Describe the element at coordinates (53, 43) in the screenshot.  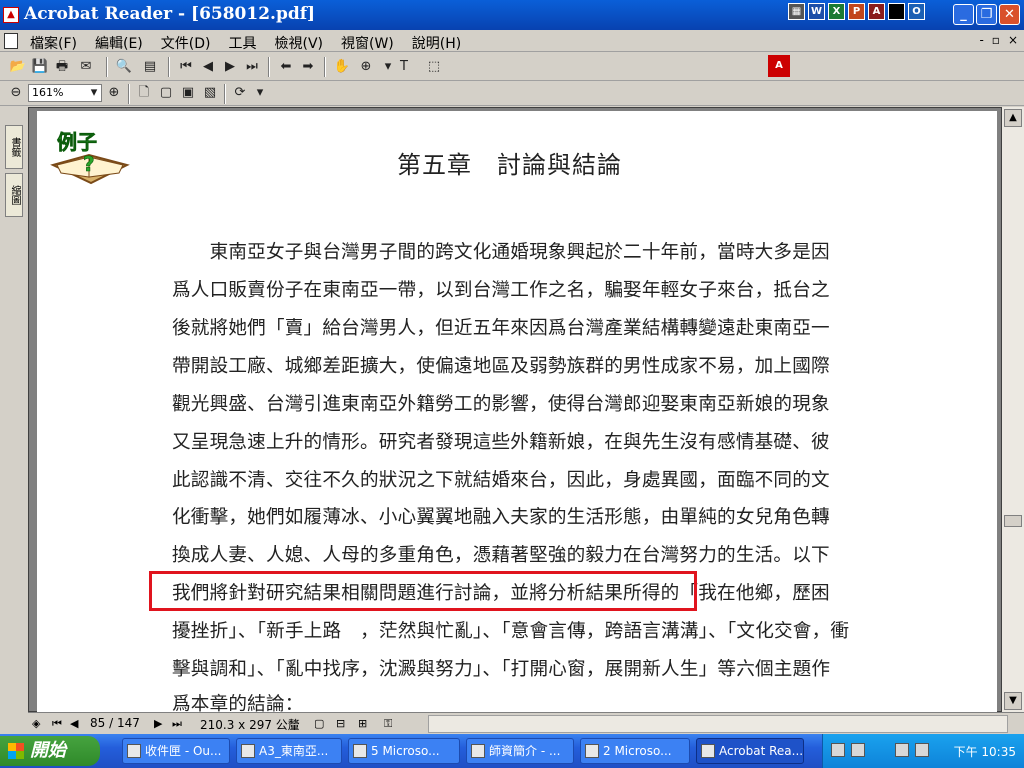
I see `menu-file: 檔案(F)` at that location.